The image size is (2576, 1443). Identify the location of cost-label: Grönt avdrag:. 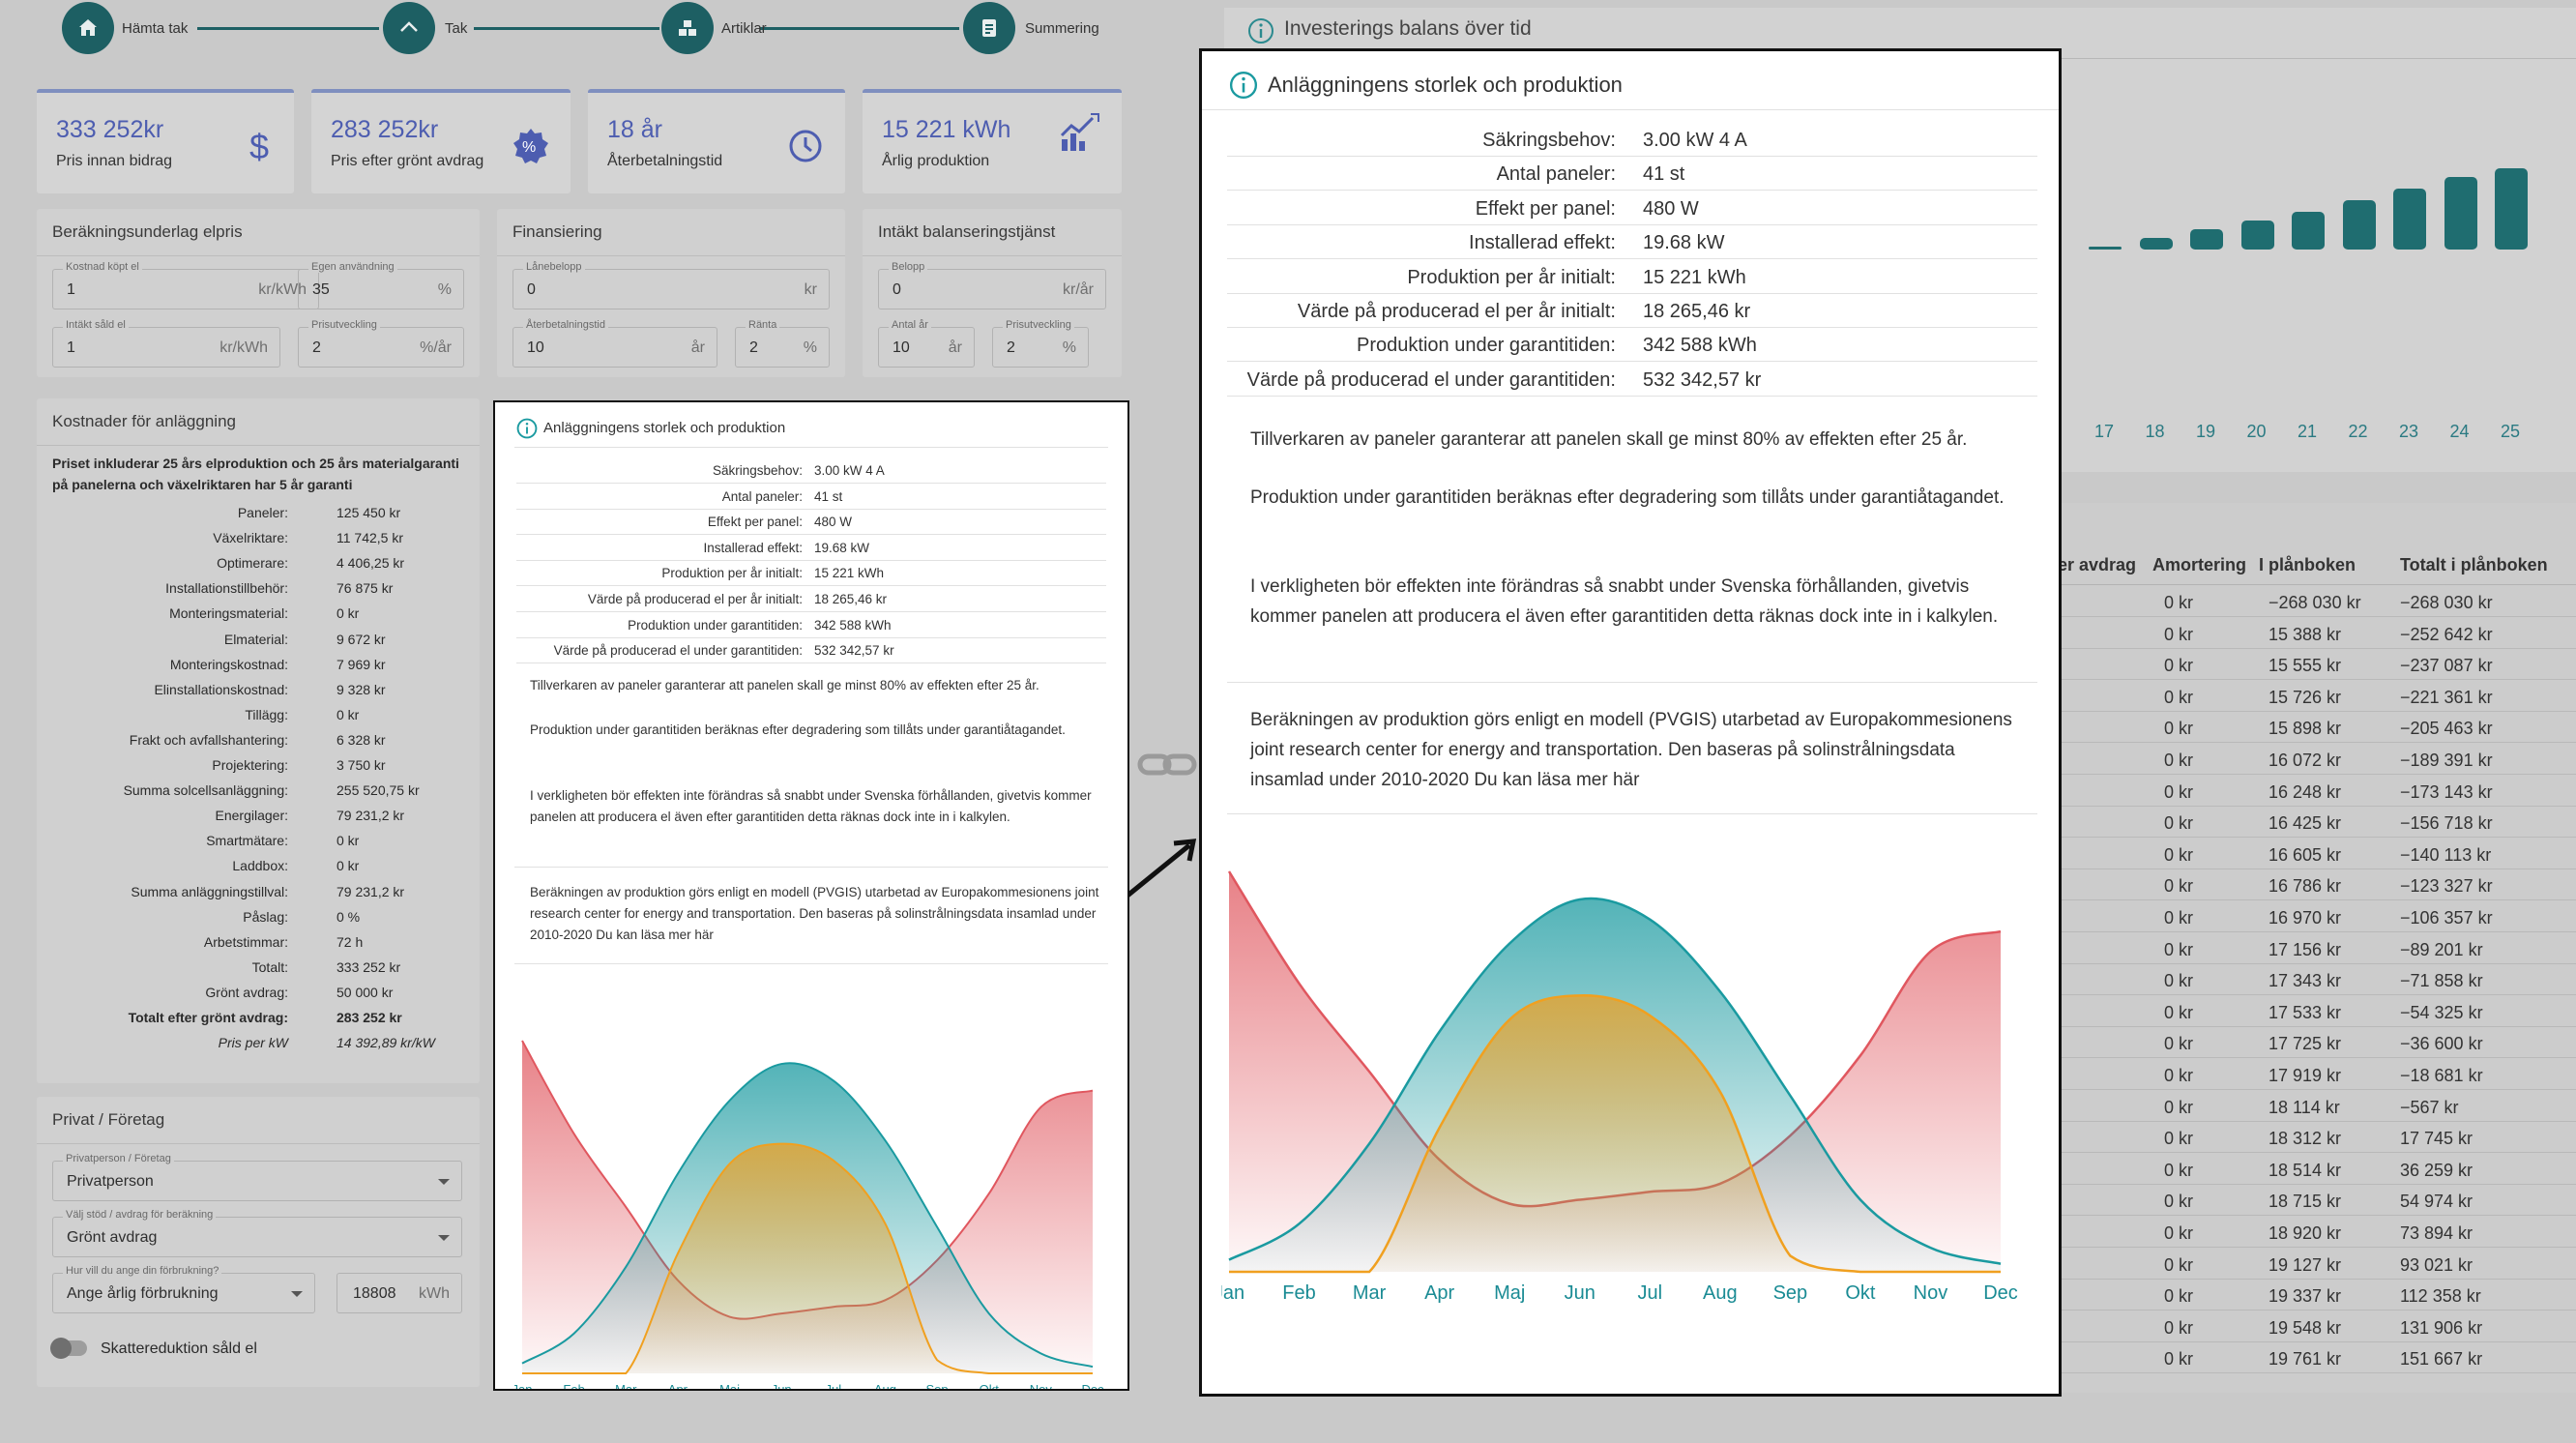
(246, 992).